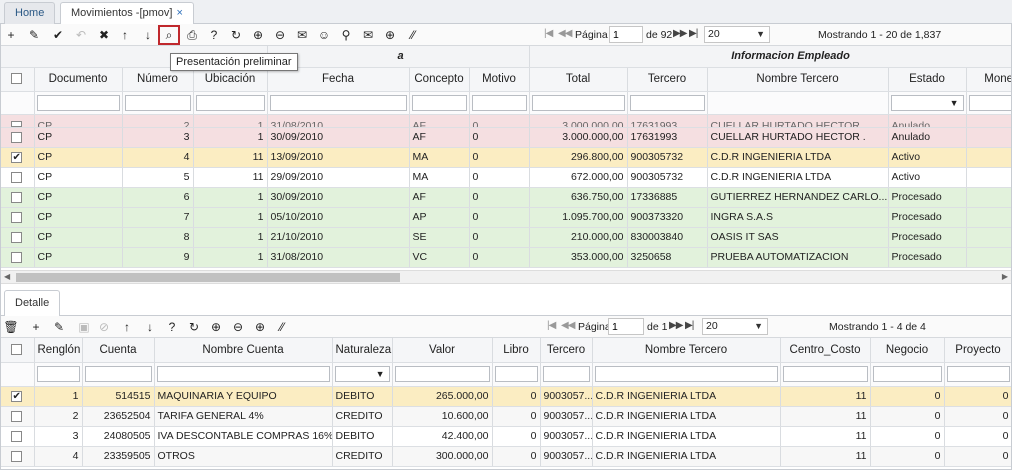 This screenshot has width=1012, height=470. Describe the element at coordinates (324, 35) in the screenshot. I see `user-icon: ☺` at that location.